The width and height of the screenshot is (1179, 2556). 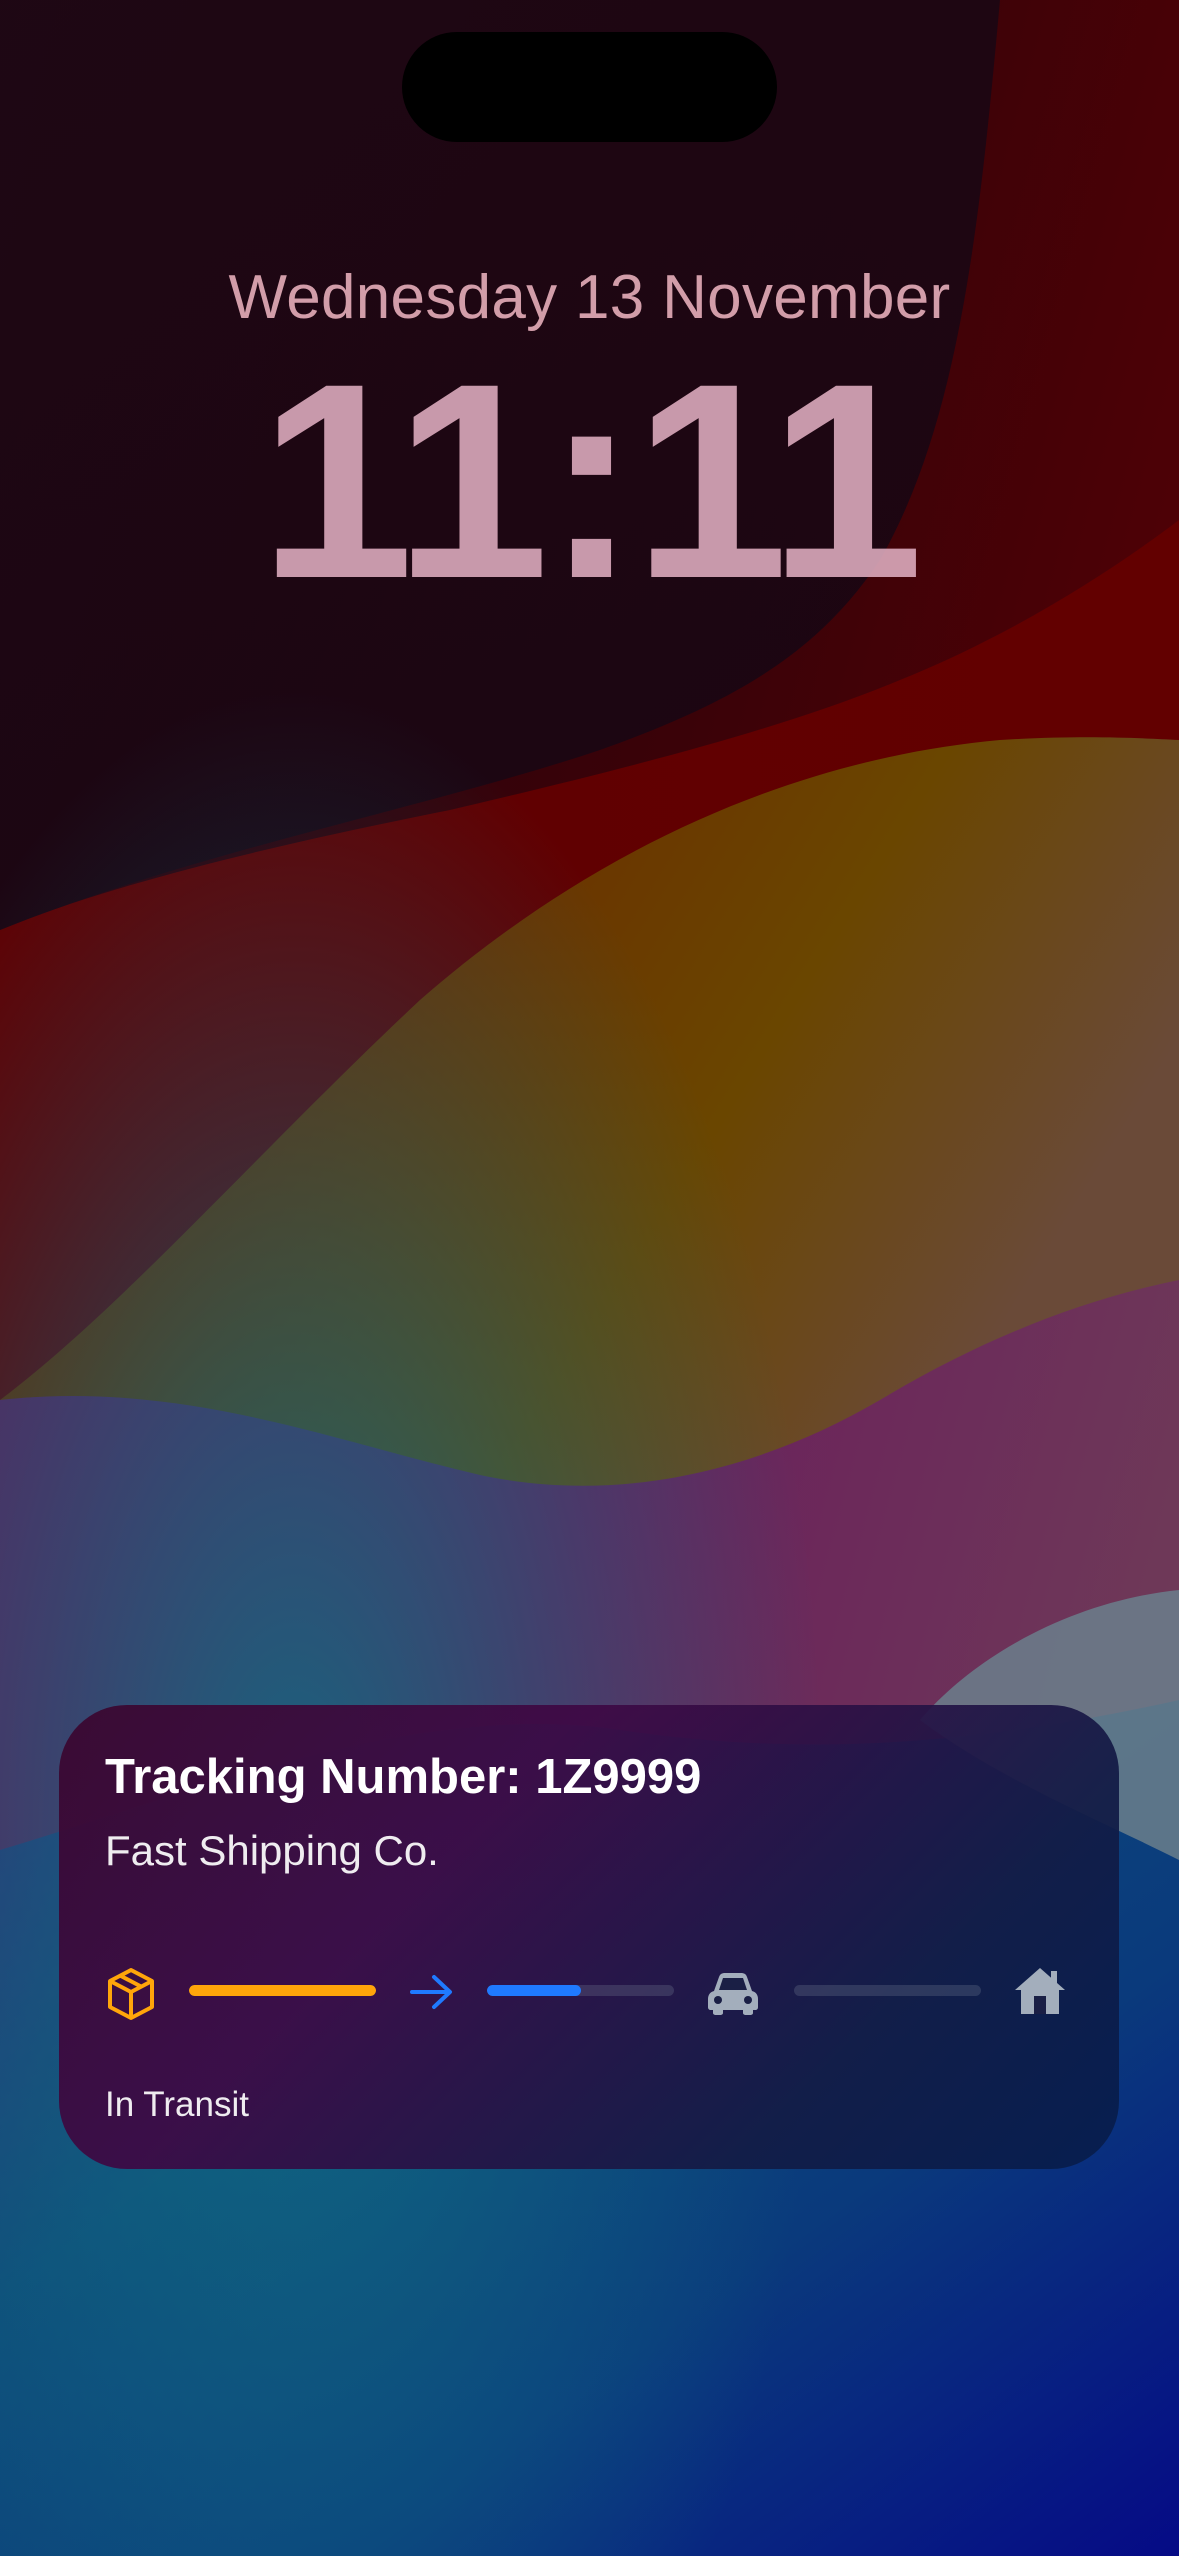 I want to click on arrow-right-icon, so click(x=431, y=1992).